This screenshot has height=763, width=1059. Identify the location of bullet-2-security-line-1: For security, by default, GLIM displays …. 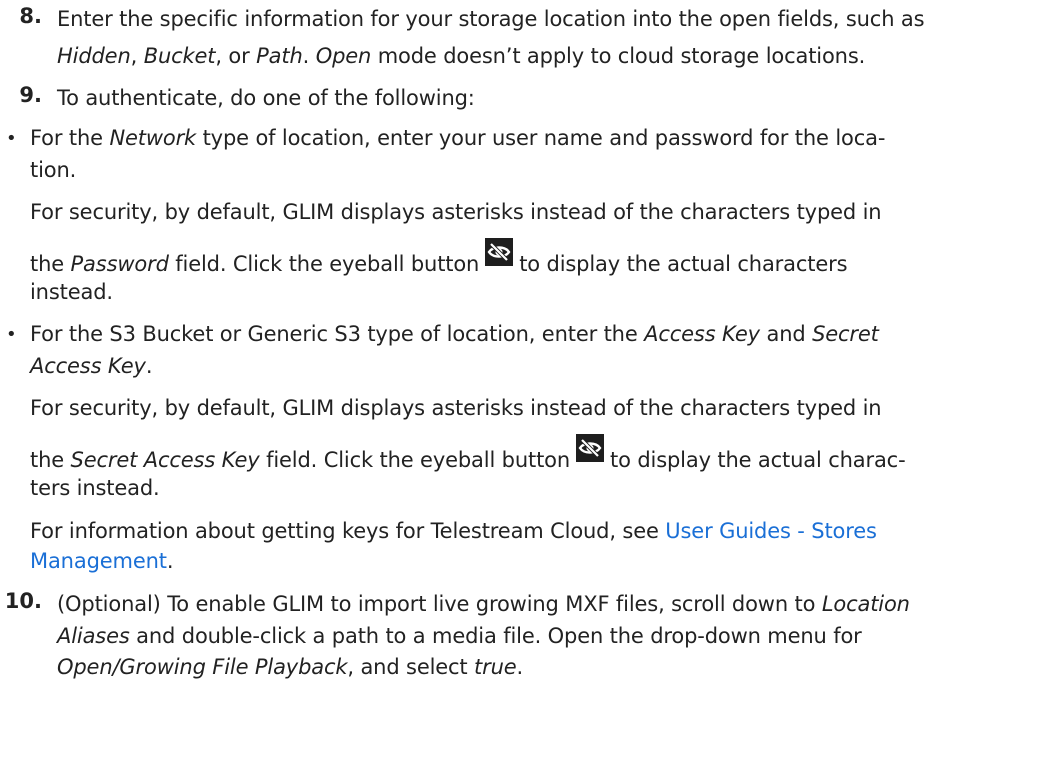
(456, 408).